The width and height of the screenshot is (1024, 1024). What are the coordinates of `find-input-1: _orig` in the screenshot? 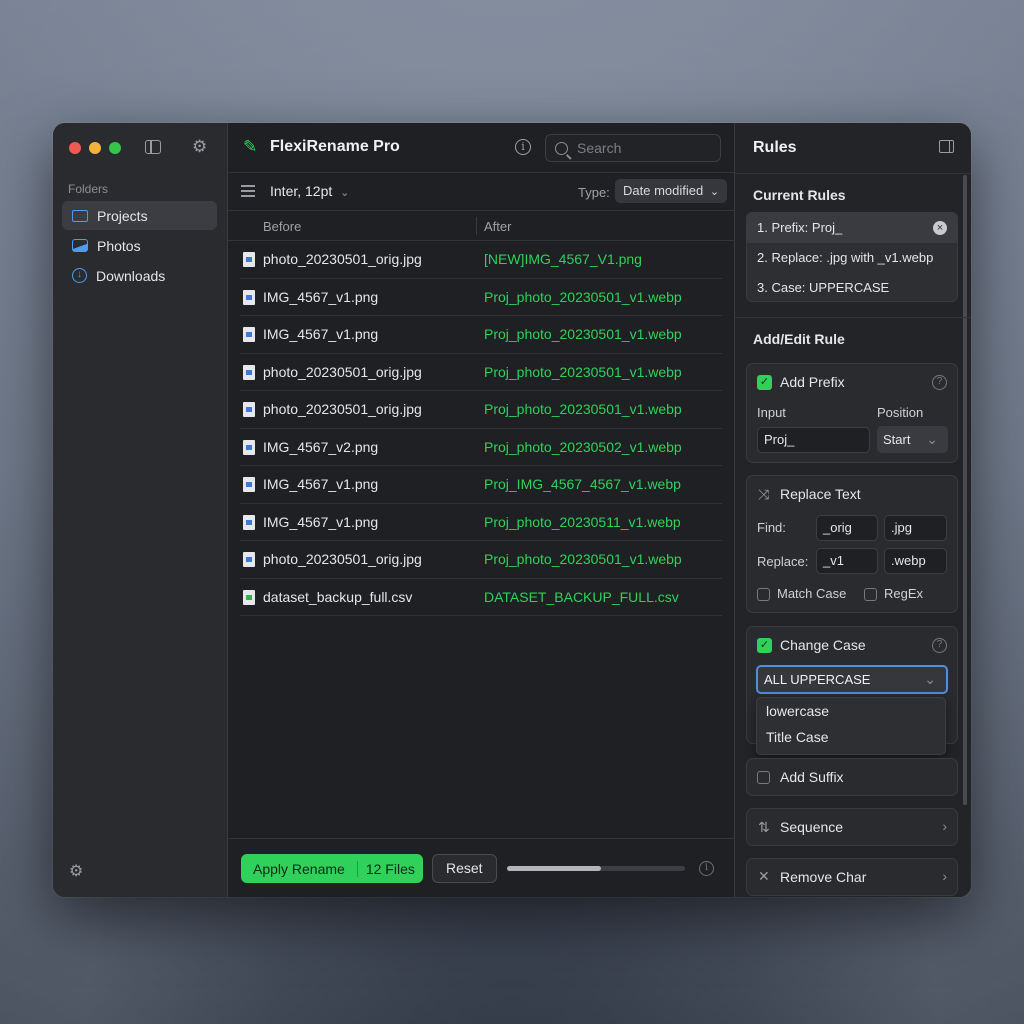 It's located at (847, 528).